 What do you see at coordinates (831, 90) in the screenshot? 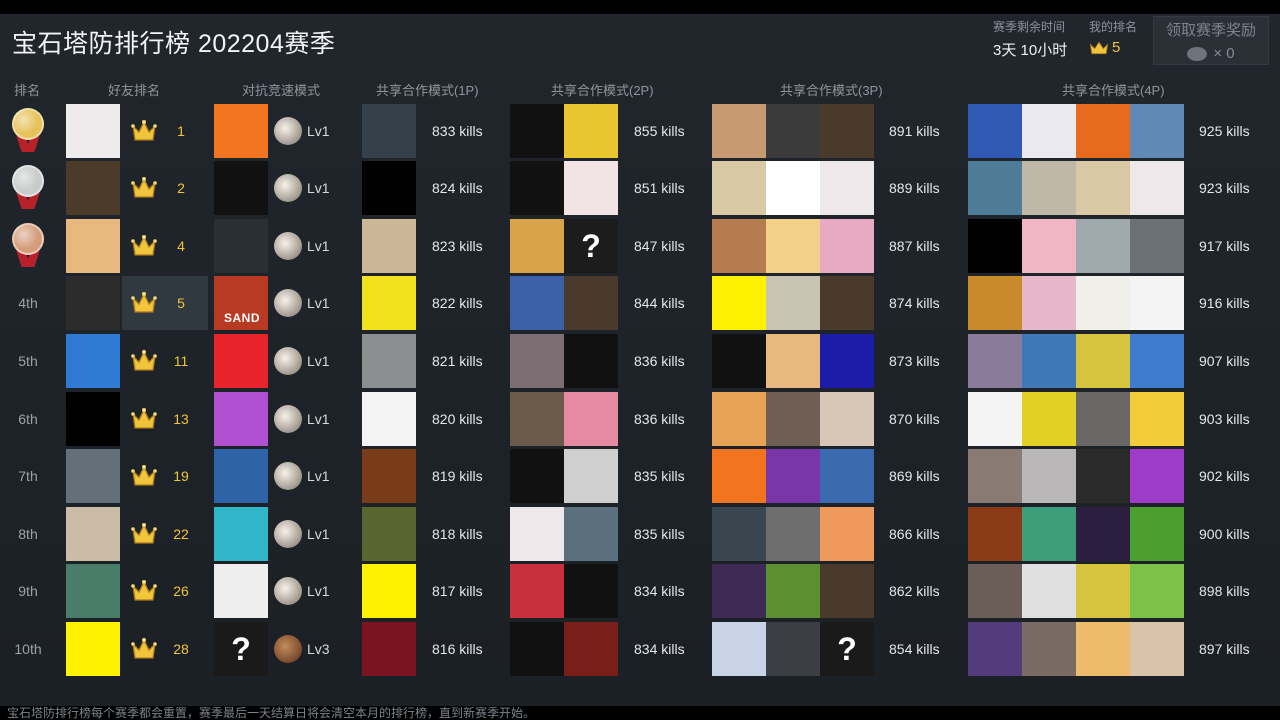
I see `header-coop3: 共享合作模式(3P)` at bounding box center [831, 90].